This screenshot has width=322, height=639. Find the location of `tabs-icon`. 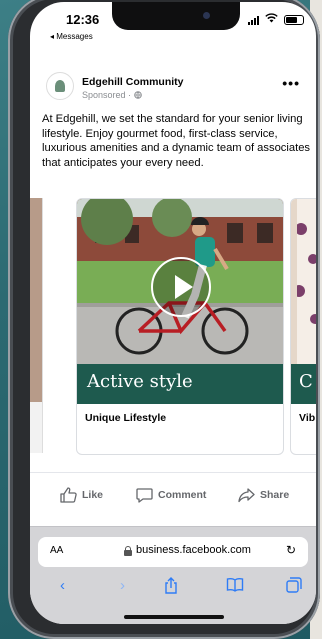

tabs-icon is located at coordinates (294, 587).